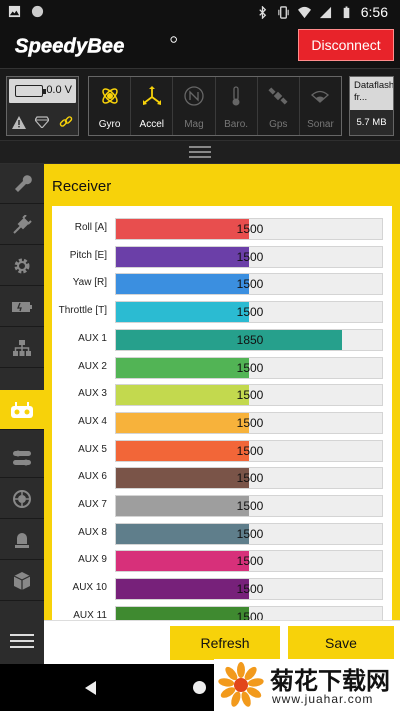 This screenshot has width=400, height=711. Describe the element at coordinates (14, 11) in the screenshot. I see `image-notification-icon` at that location.